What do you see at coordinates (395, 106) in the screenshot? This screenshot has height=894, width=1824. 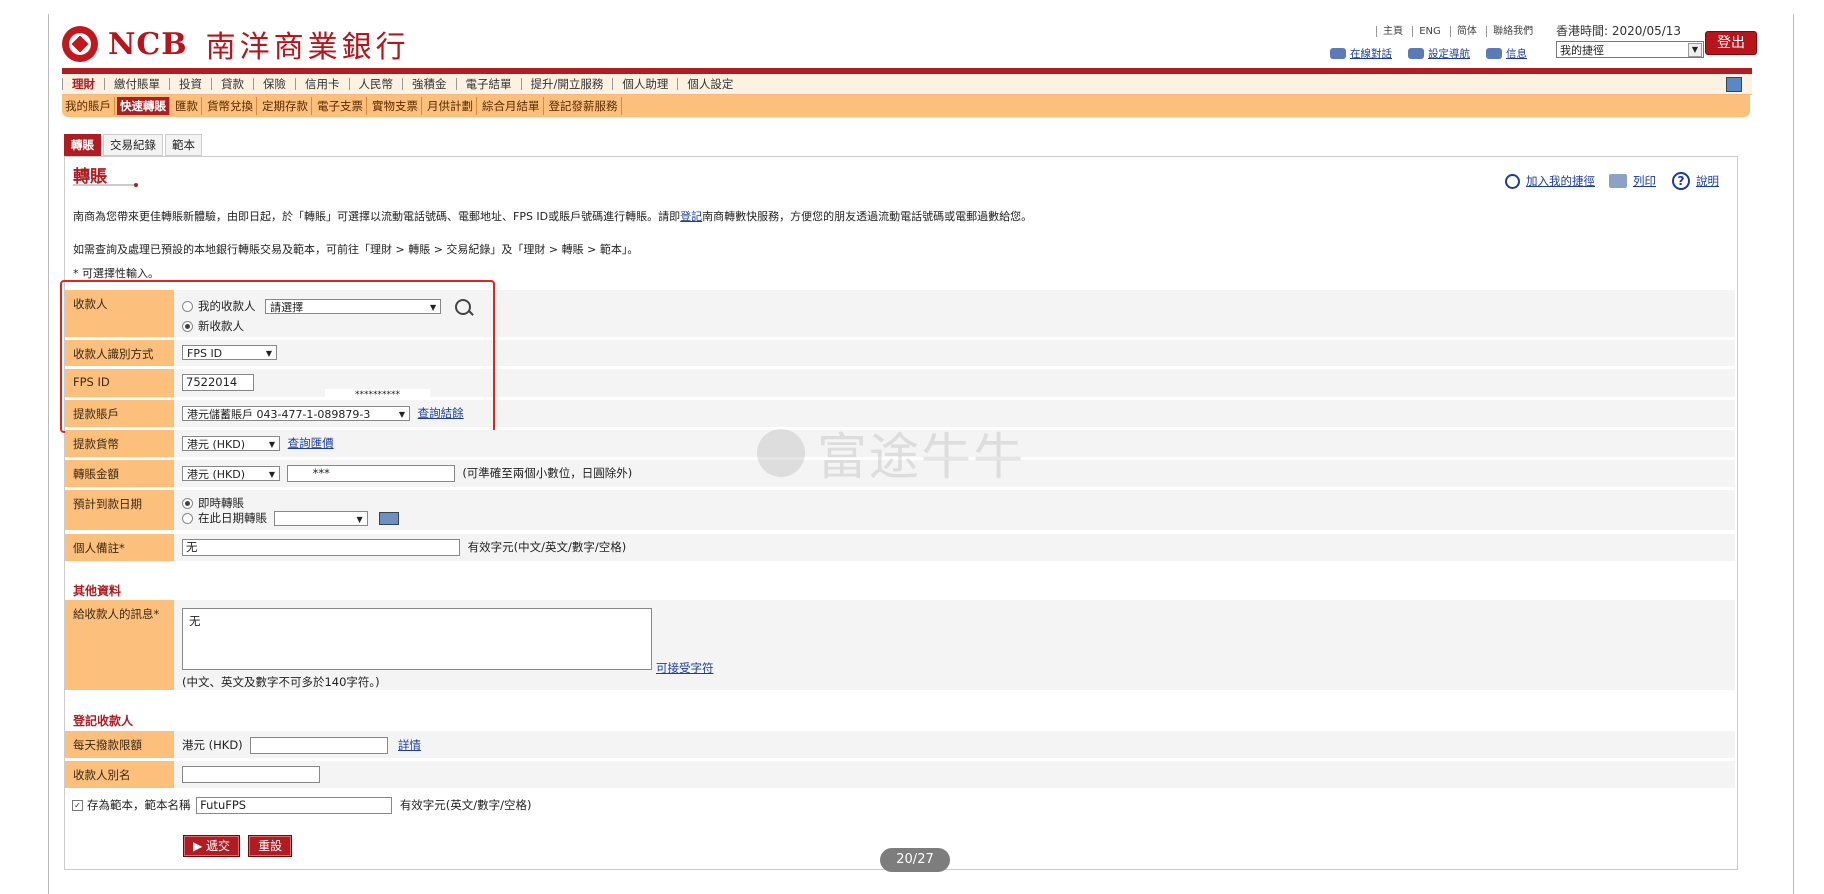 I see `subnav-cheque: 實物支票` at bounding box center [395, 106].